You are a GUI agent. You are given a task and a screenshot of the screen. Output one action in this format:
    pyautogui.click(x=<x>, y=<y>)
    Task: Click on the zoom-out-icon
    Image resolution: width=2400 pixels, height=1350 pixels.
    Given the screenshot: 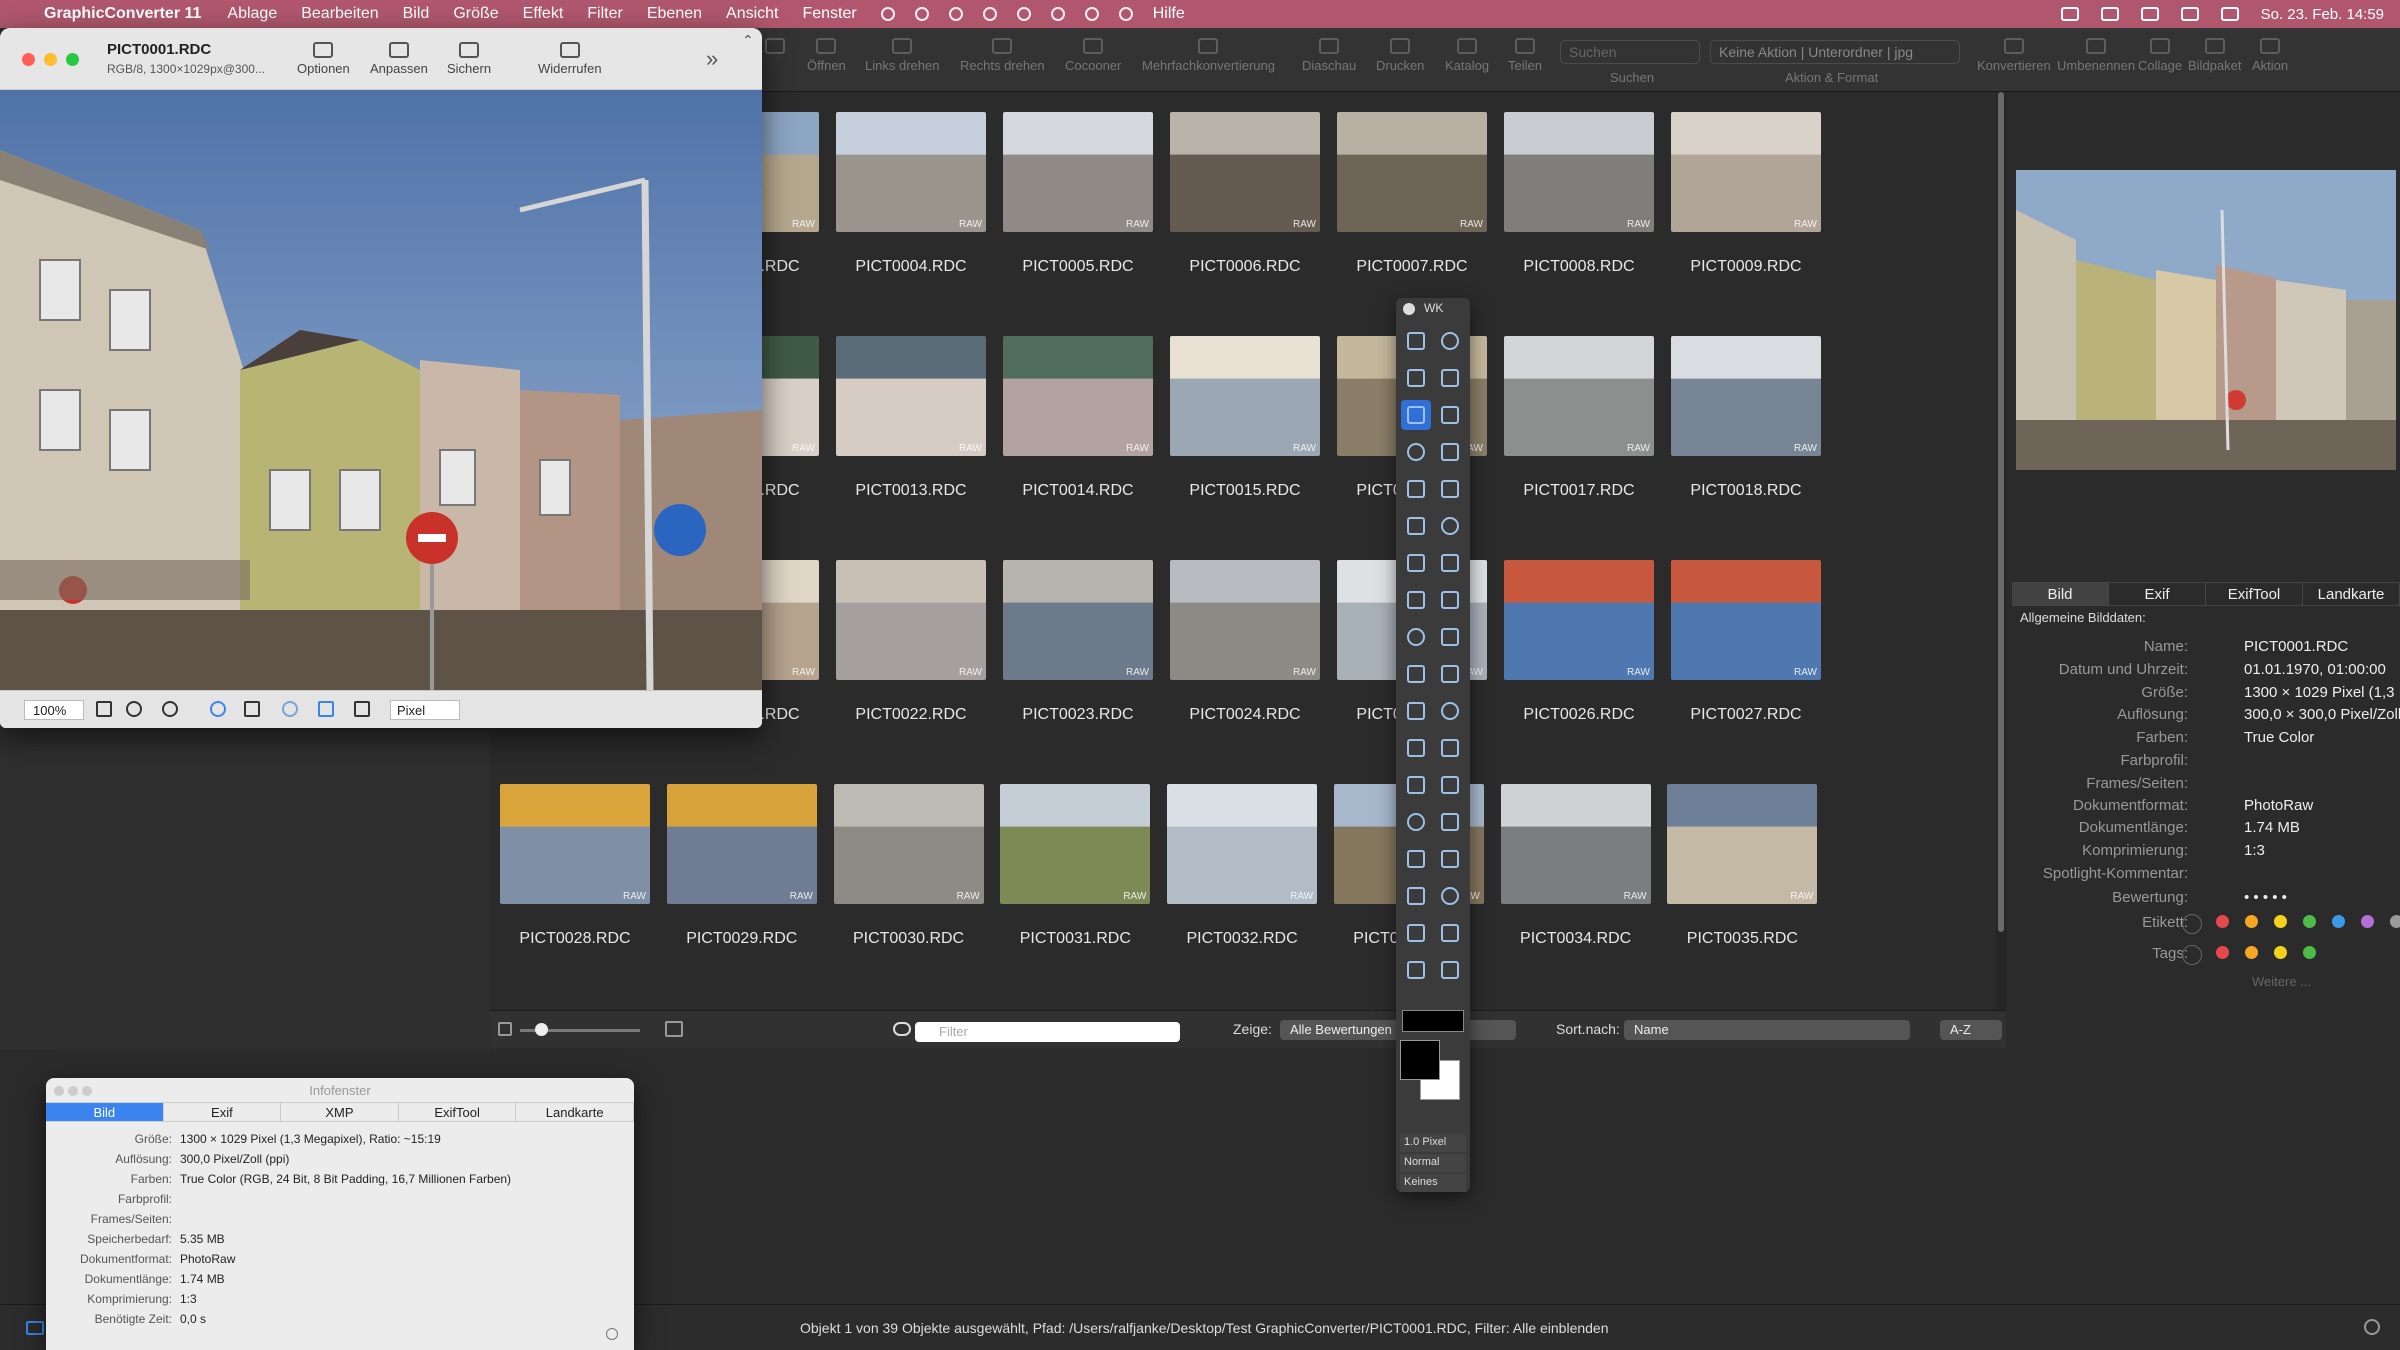 What is the action you would take?
    pyautogui.click(x=134, y=709)
    